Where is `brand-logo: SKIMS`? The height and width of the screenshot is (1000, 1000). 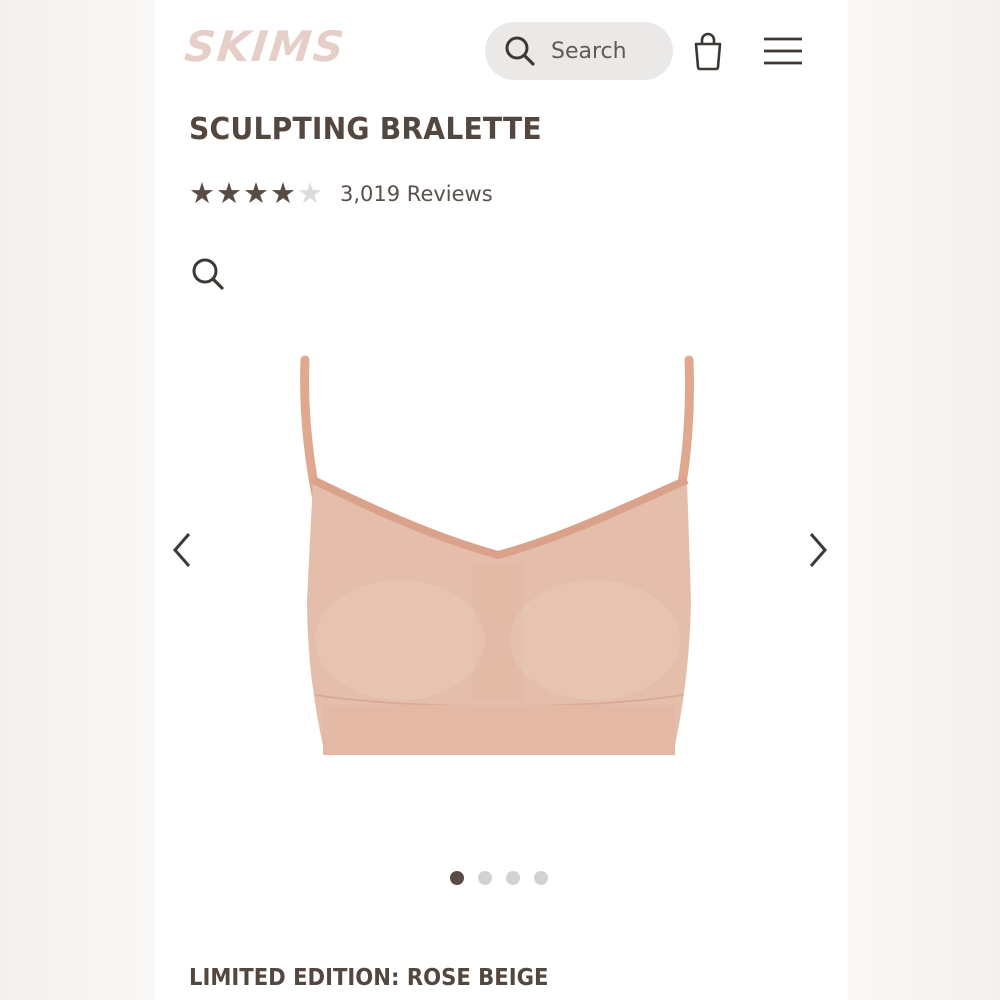
brand-logo: SKIMS is located at coordinates (265, 46).